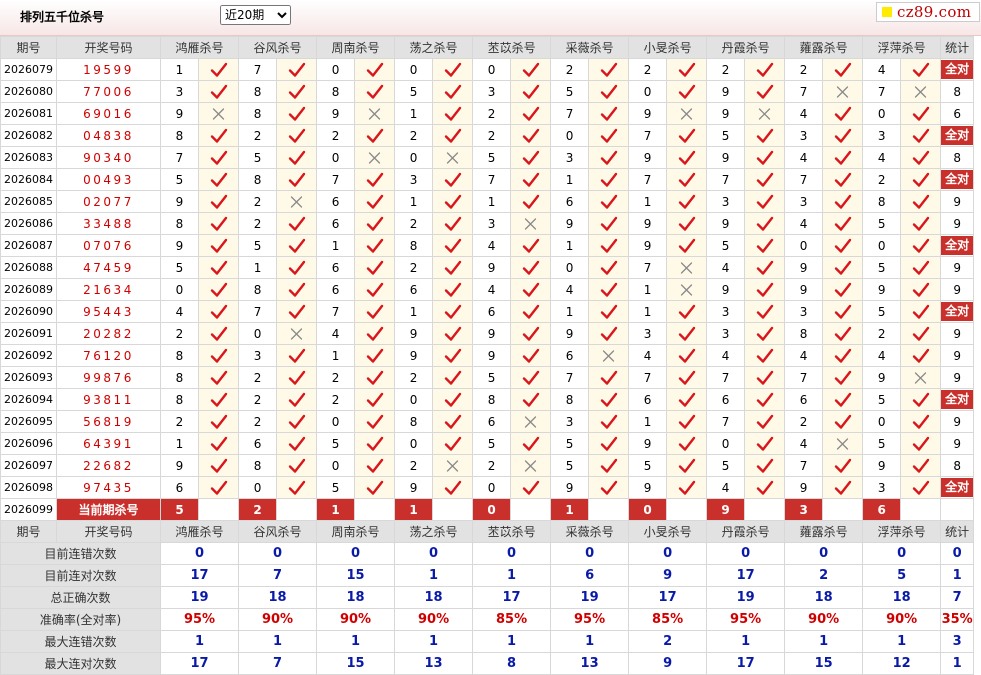 The width and height of the screenshot is (981, 675). Describe the element at coordinates (80, 597) in the screenshot. I see `summary-label: 总正确次数` at that location.